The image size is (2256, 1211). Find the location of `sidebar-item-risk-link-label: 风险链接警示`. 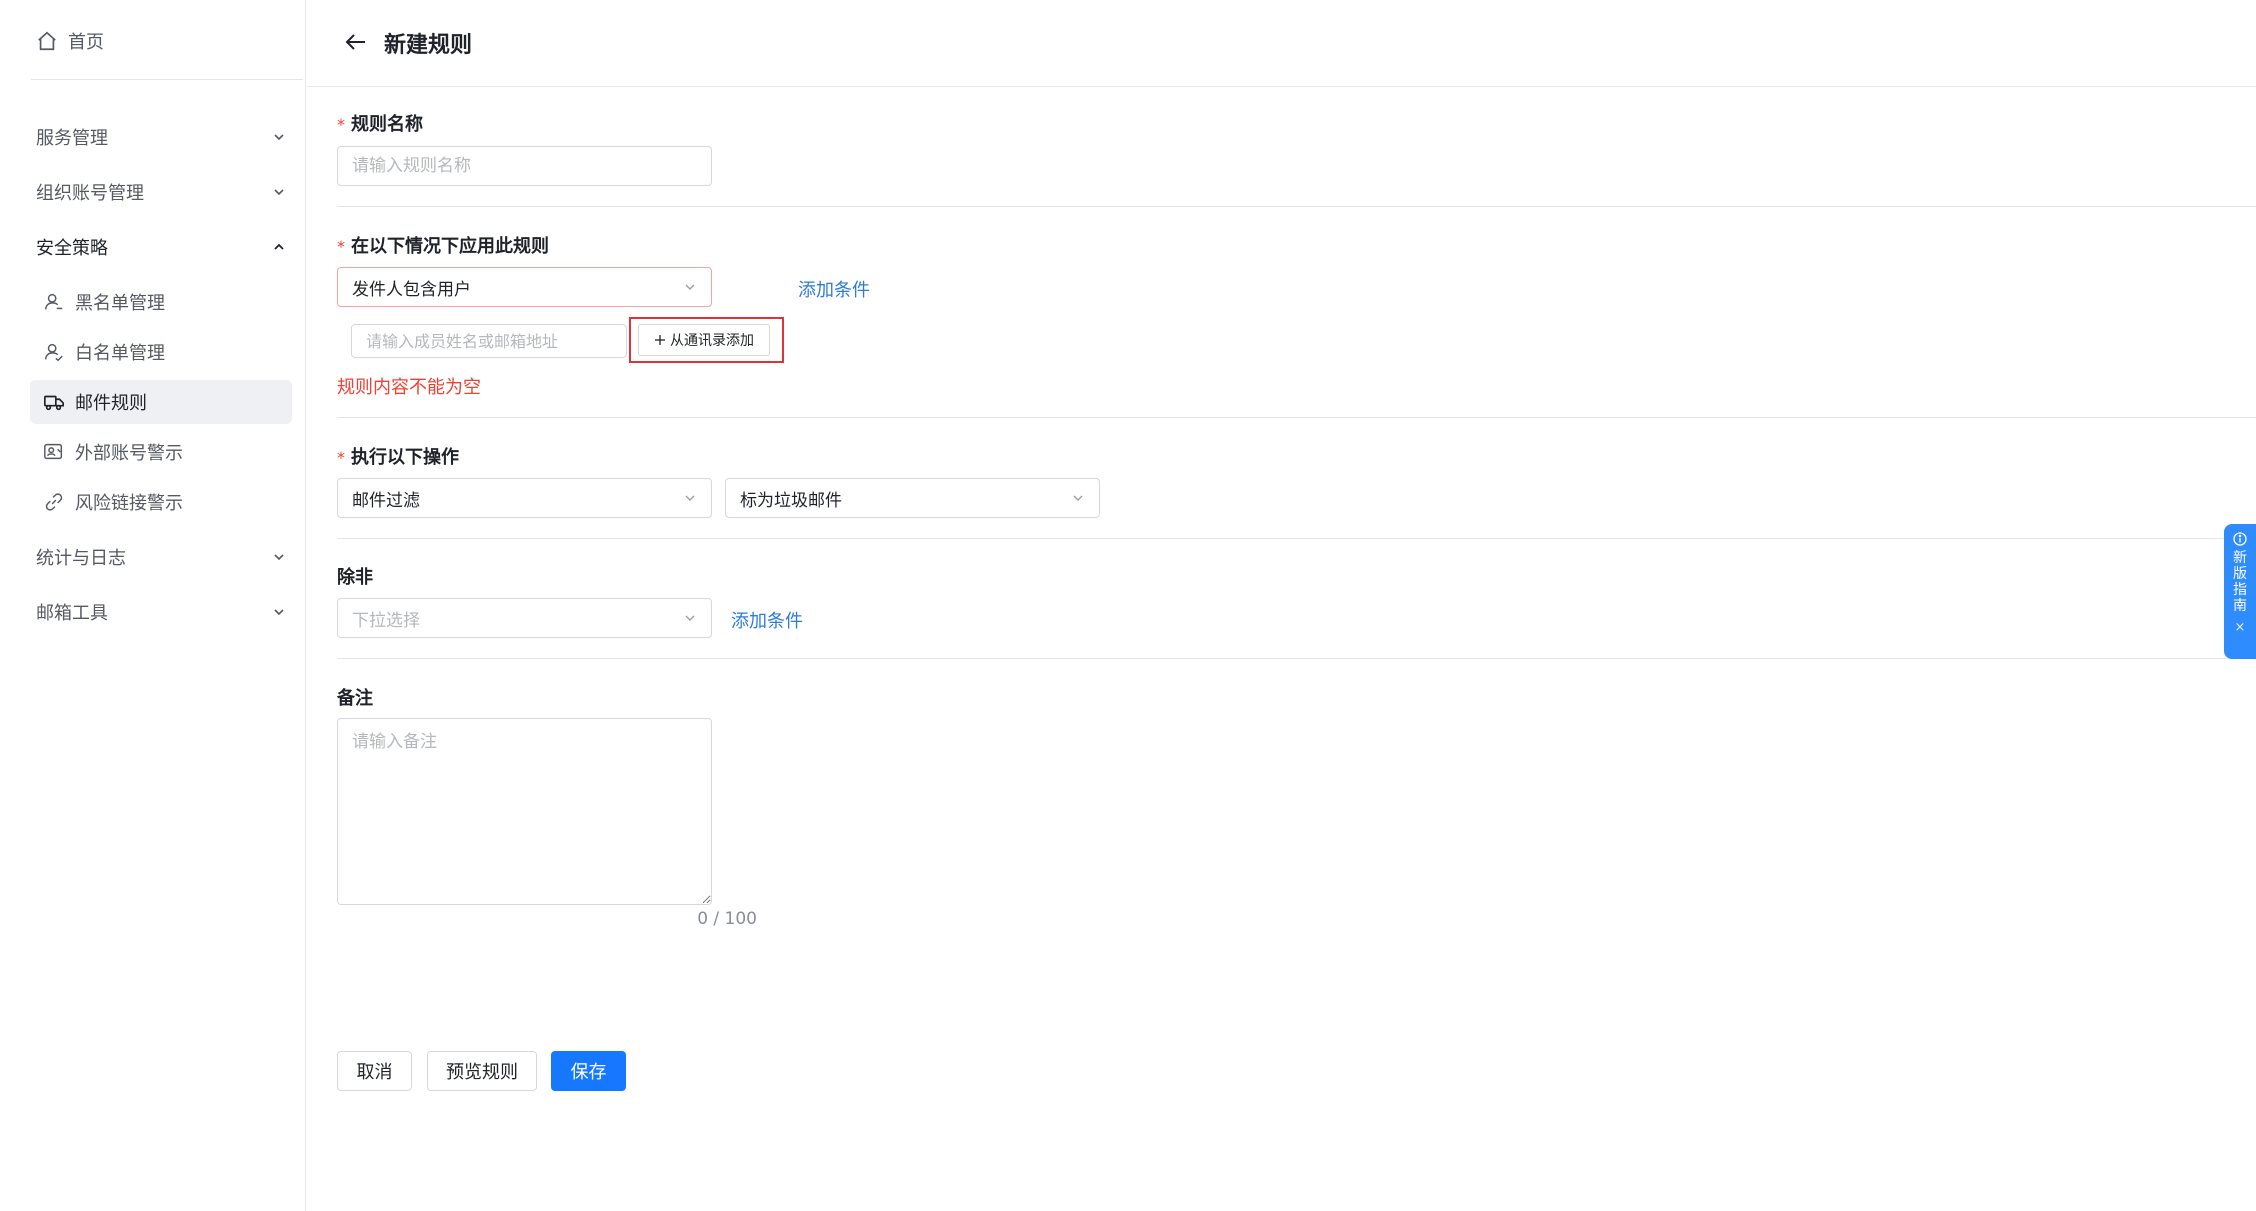

sidebar-item-risk-link-label: 风险链接警示 is located at coordinates (129, 503).